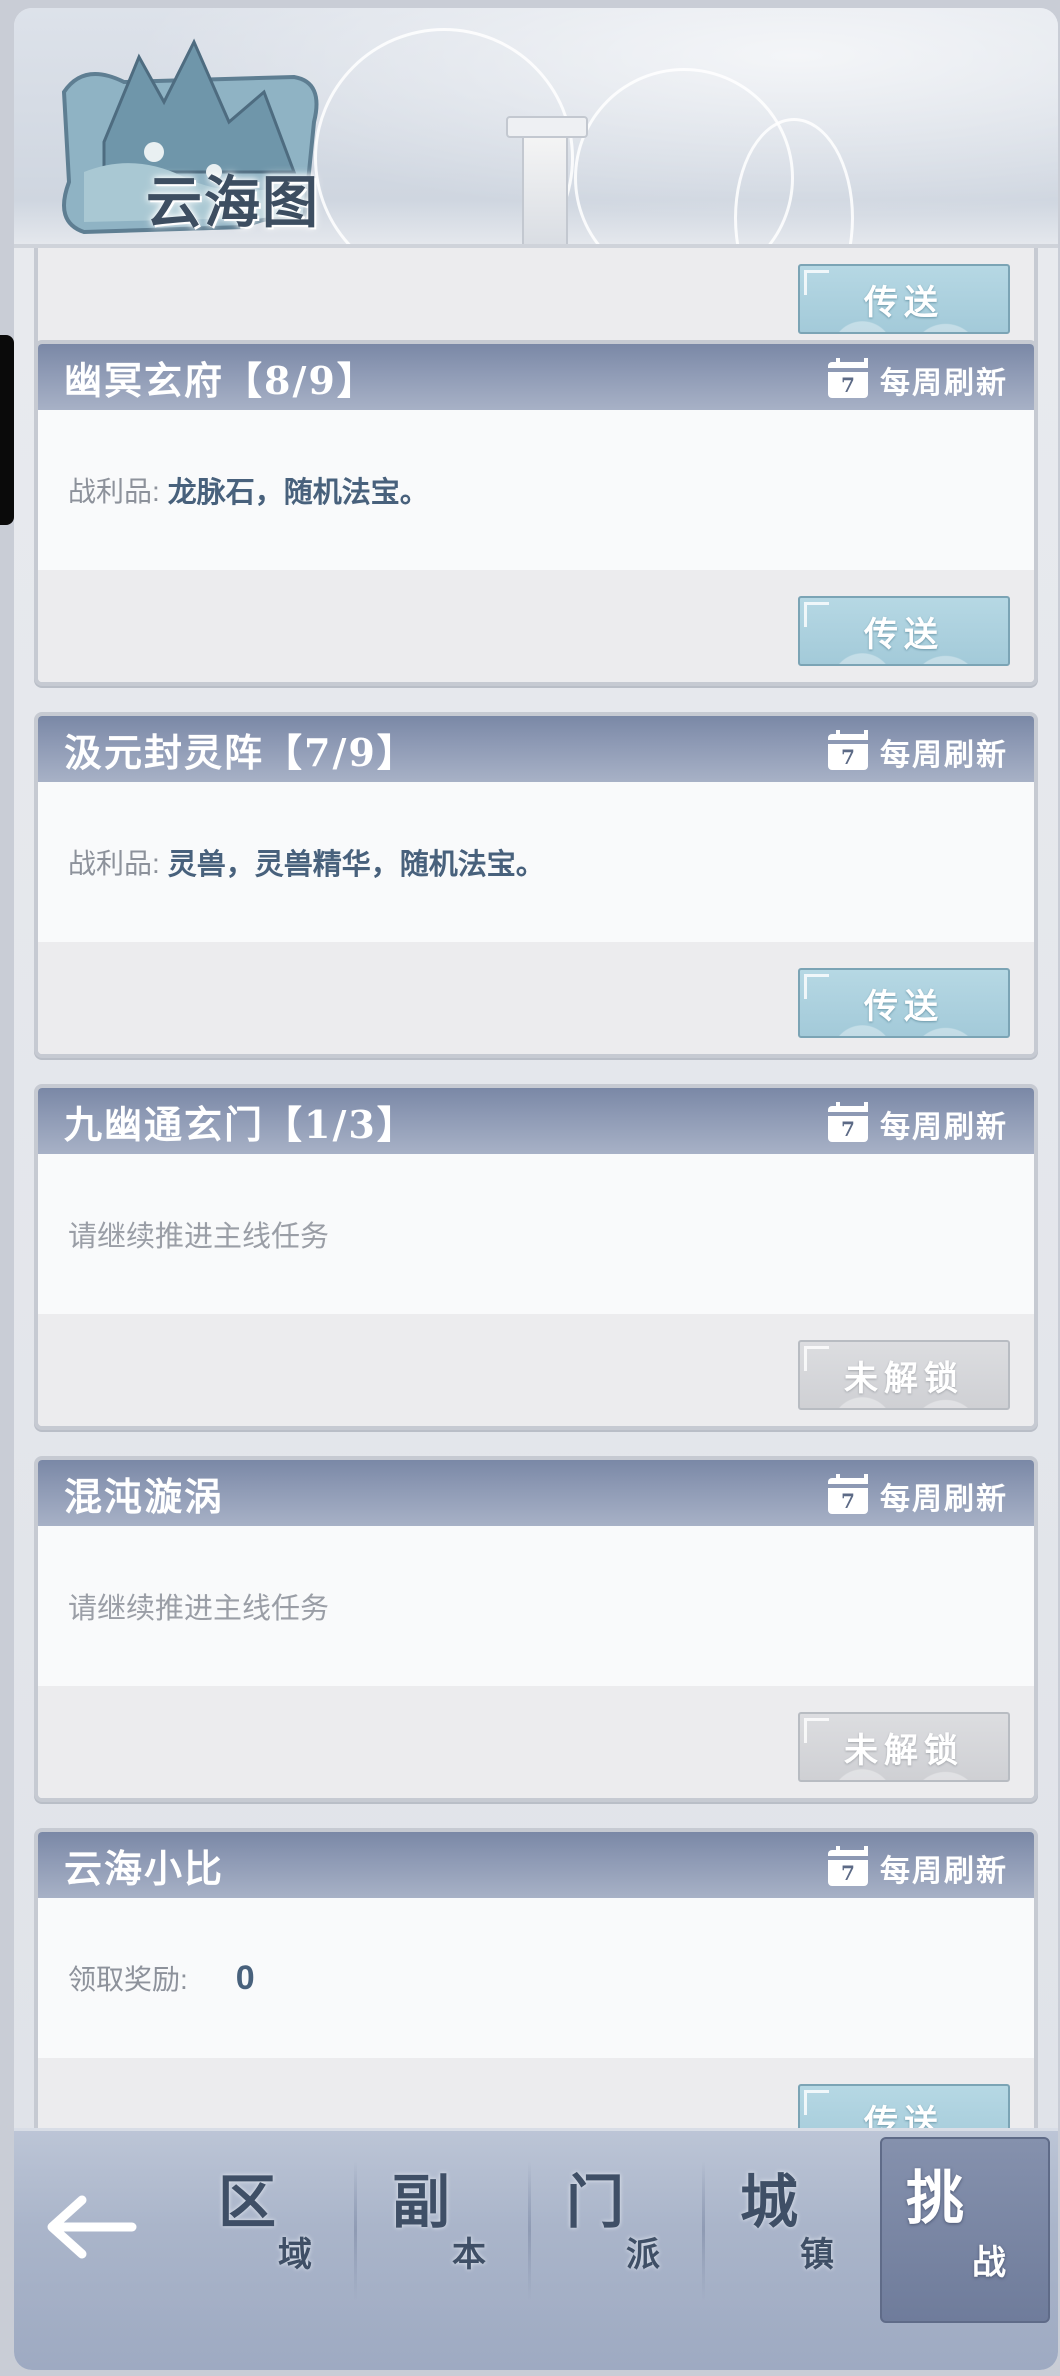  I want to click on dungeon-title: 幽冥玄府【8/9】, so click(220, 380).